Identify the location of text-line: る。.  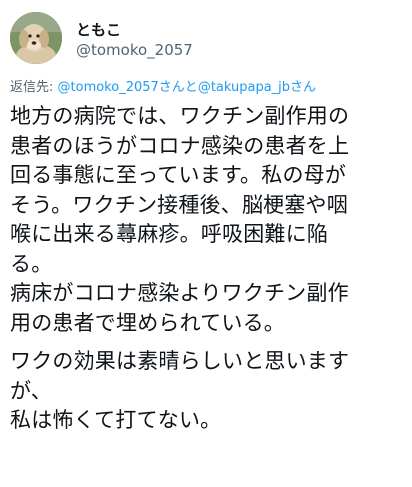
(31, 263).